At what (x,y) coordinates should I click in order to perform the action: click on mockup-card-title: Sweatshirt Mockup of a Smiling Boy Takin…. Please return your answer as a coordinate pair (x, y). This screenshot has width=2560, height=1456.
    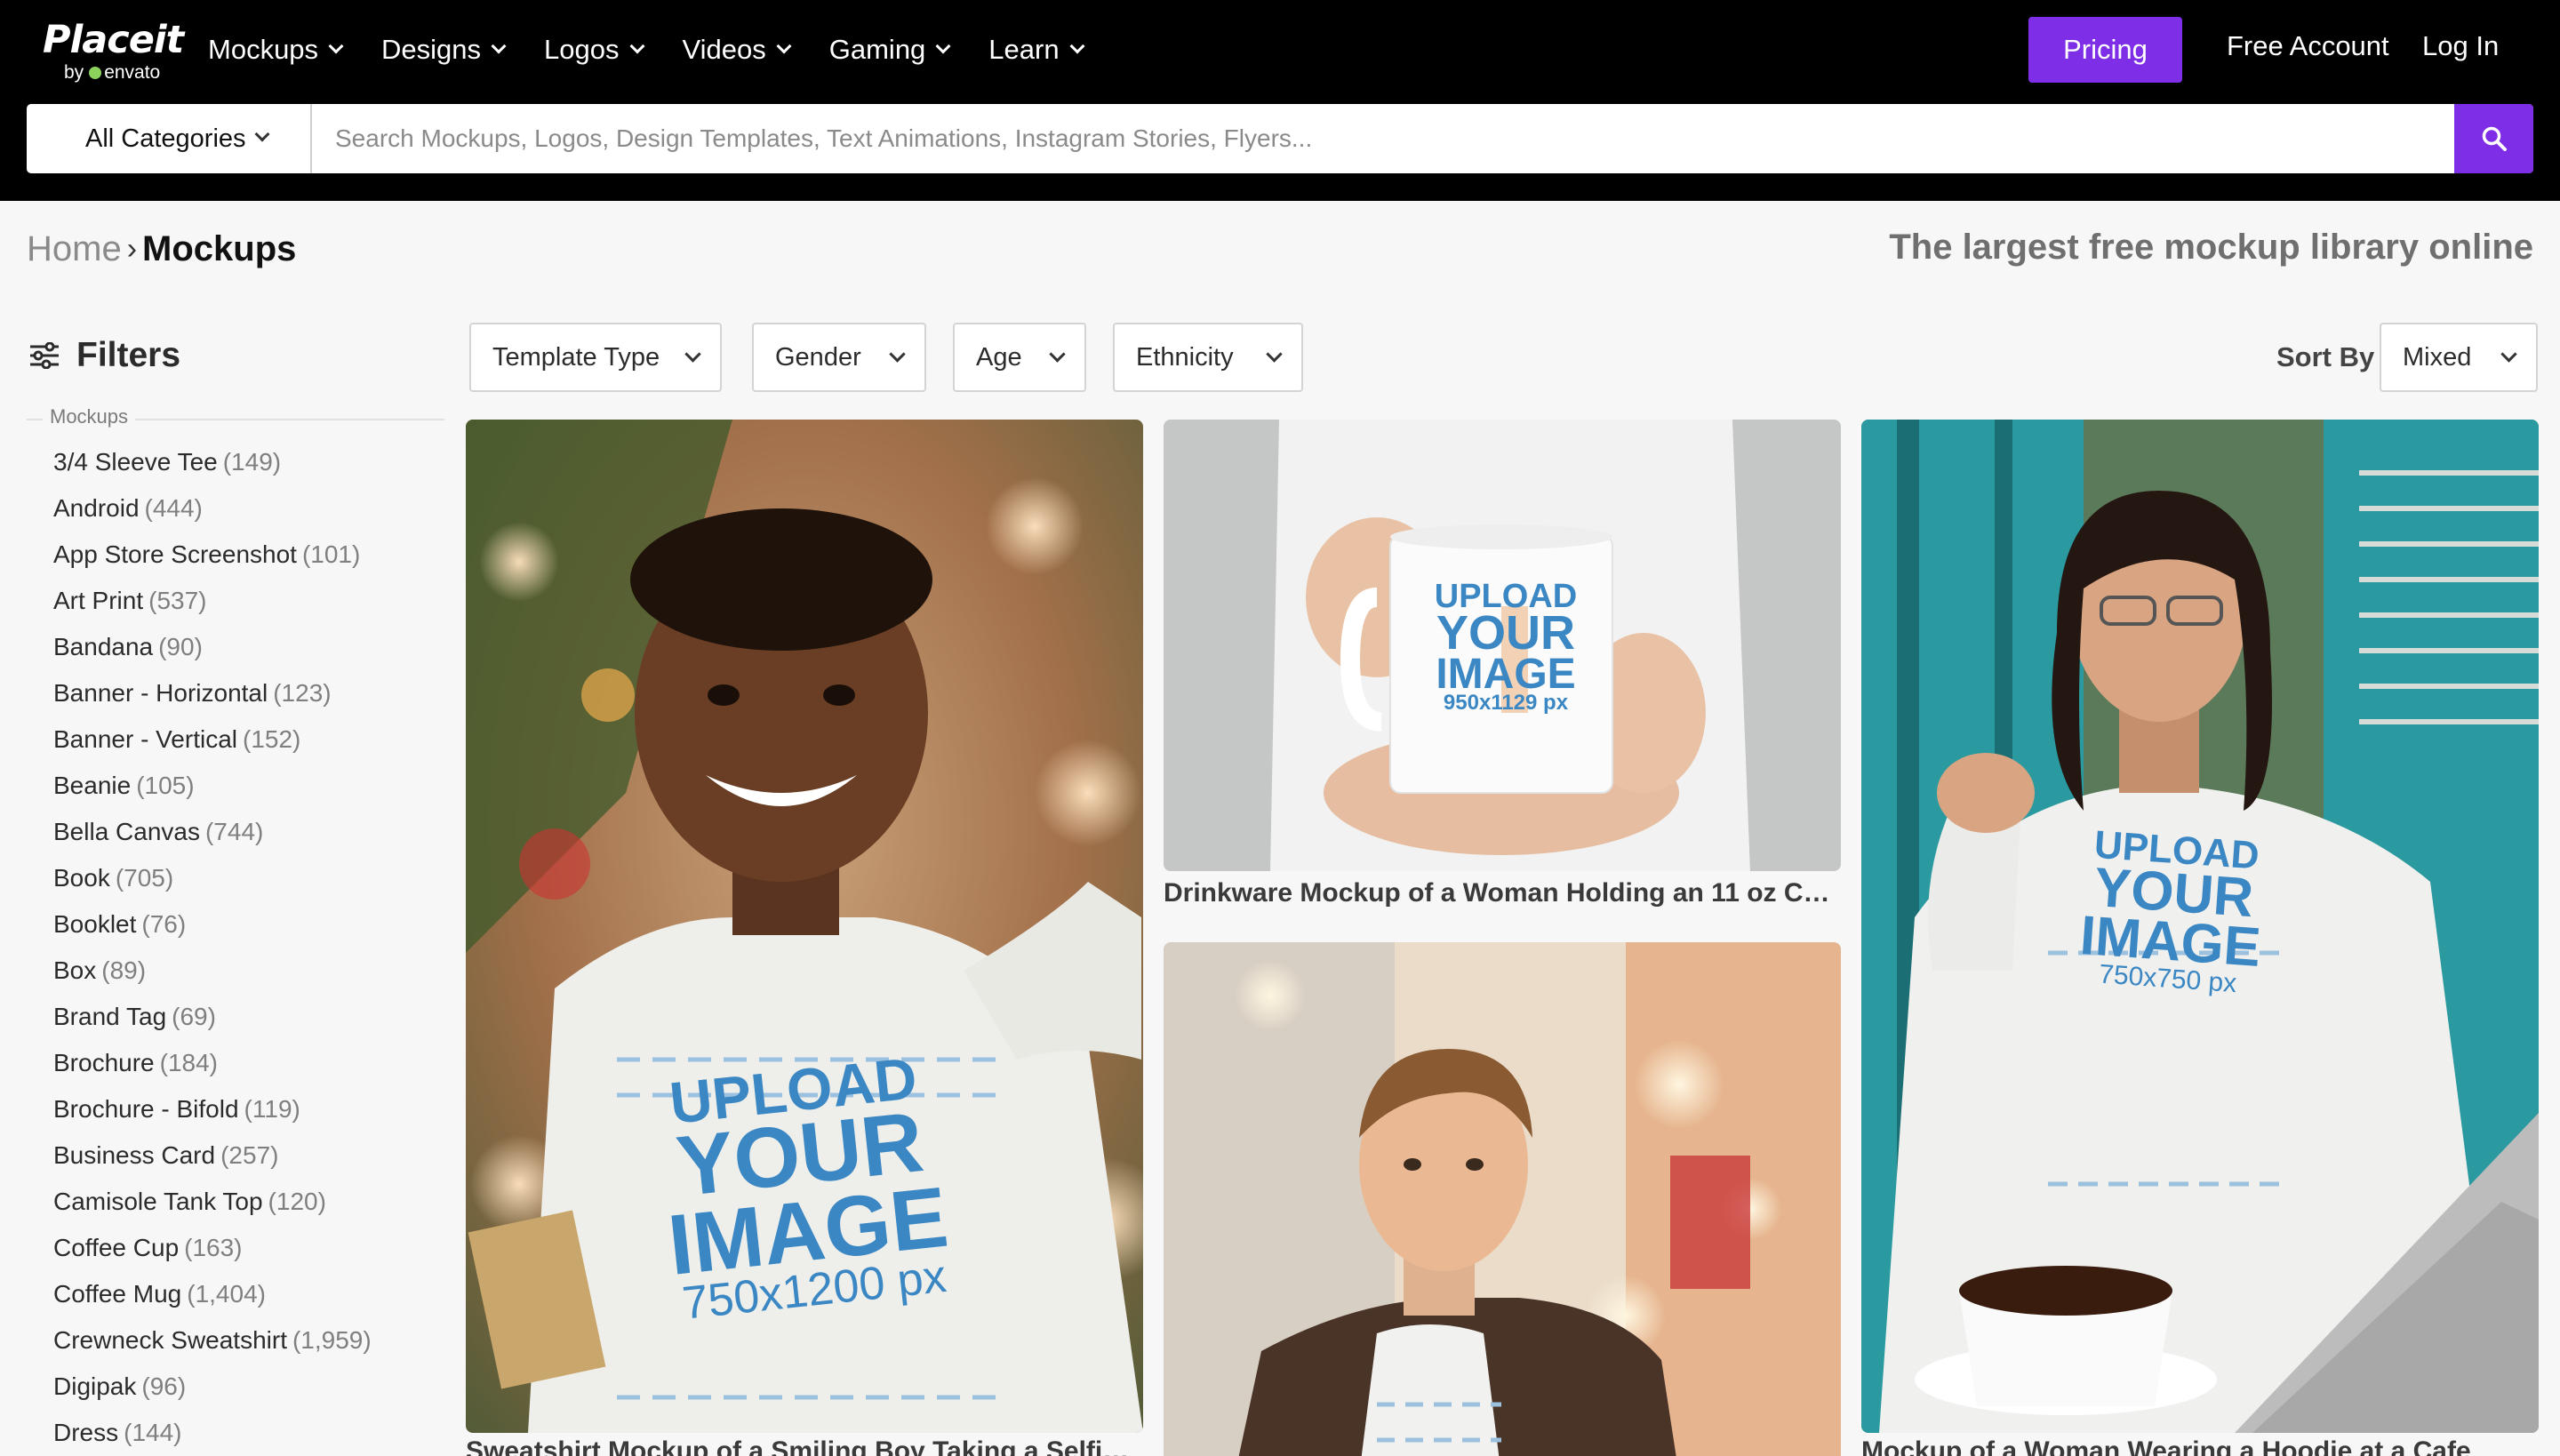
    Looking at the image, I should click on (804, 1446).